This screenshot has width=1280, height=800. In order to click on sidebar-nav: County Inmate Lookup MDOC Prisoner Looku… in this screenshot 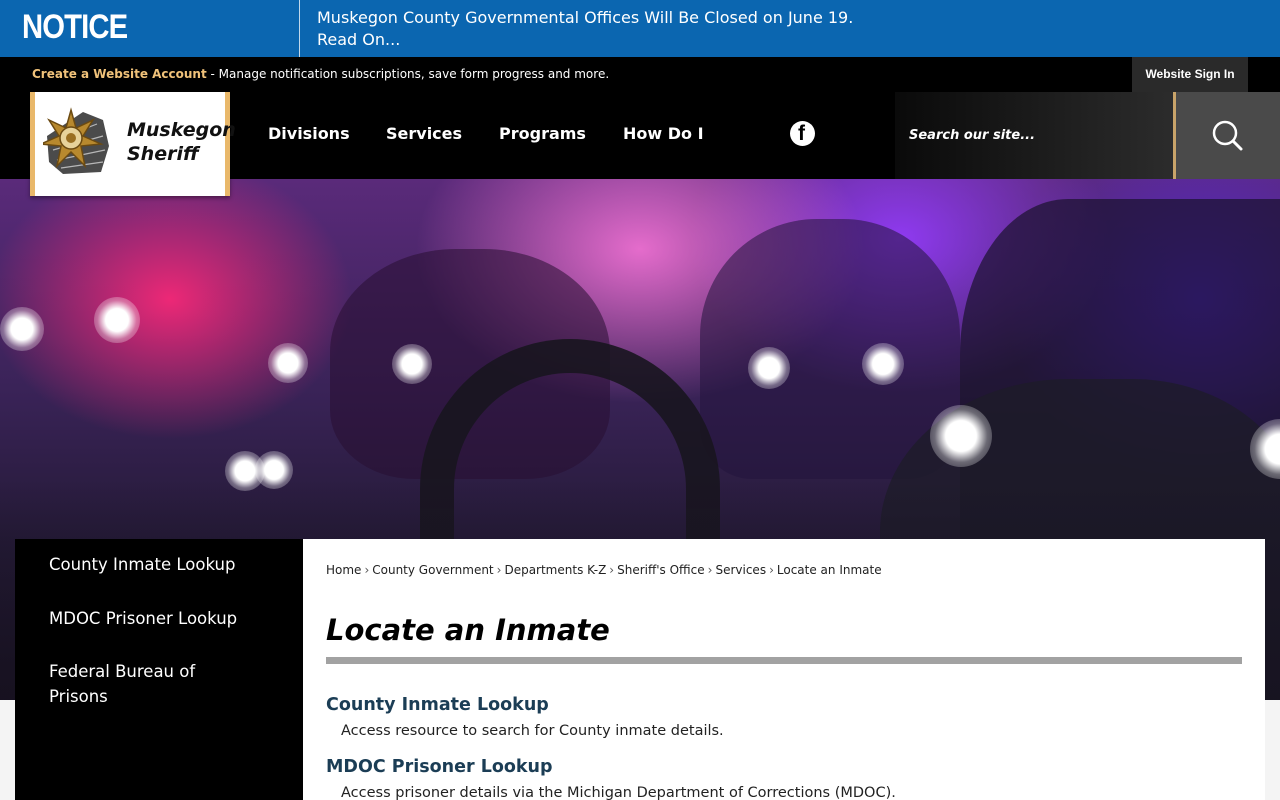, I will do `click(159, 669)`.